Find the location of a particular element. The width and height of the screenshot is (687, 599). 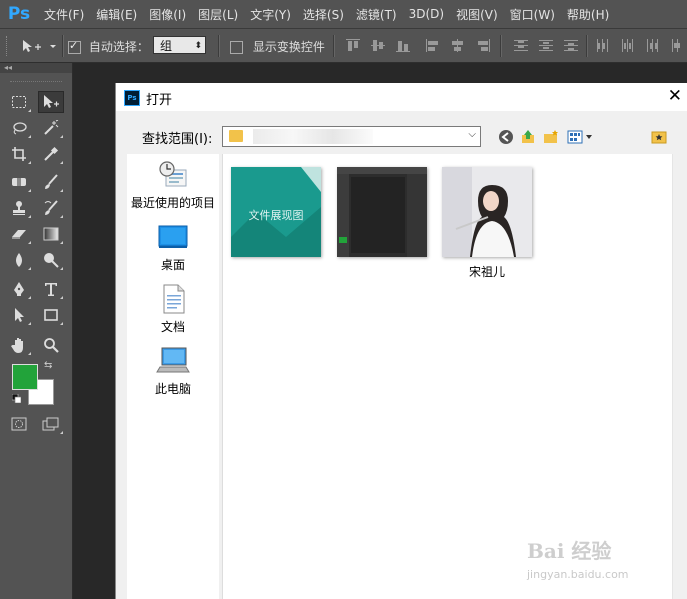

show-transform-checkbox is located at coordinates (236, 47).